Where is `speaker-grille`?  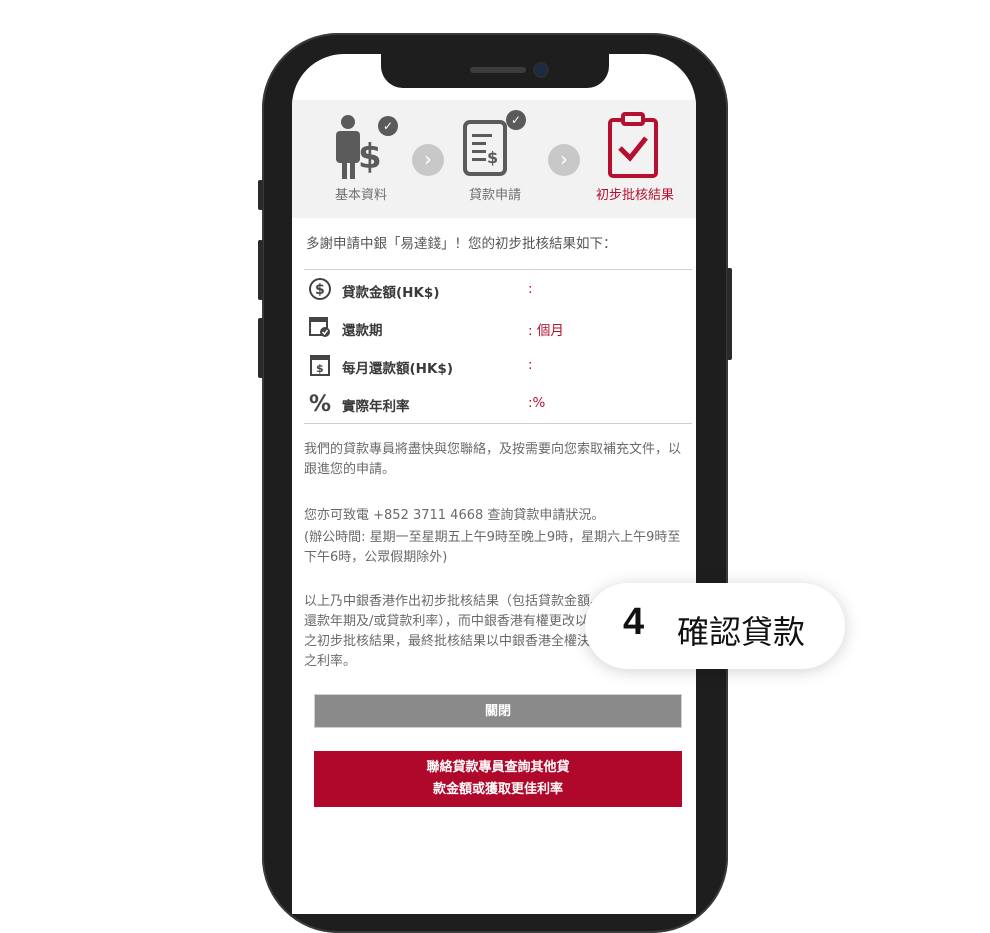
speaker-grille is located at coordinates (498, 70).